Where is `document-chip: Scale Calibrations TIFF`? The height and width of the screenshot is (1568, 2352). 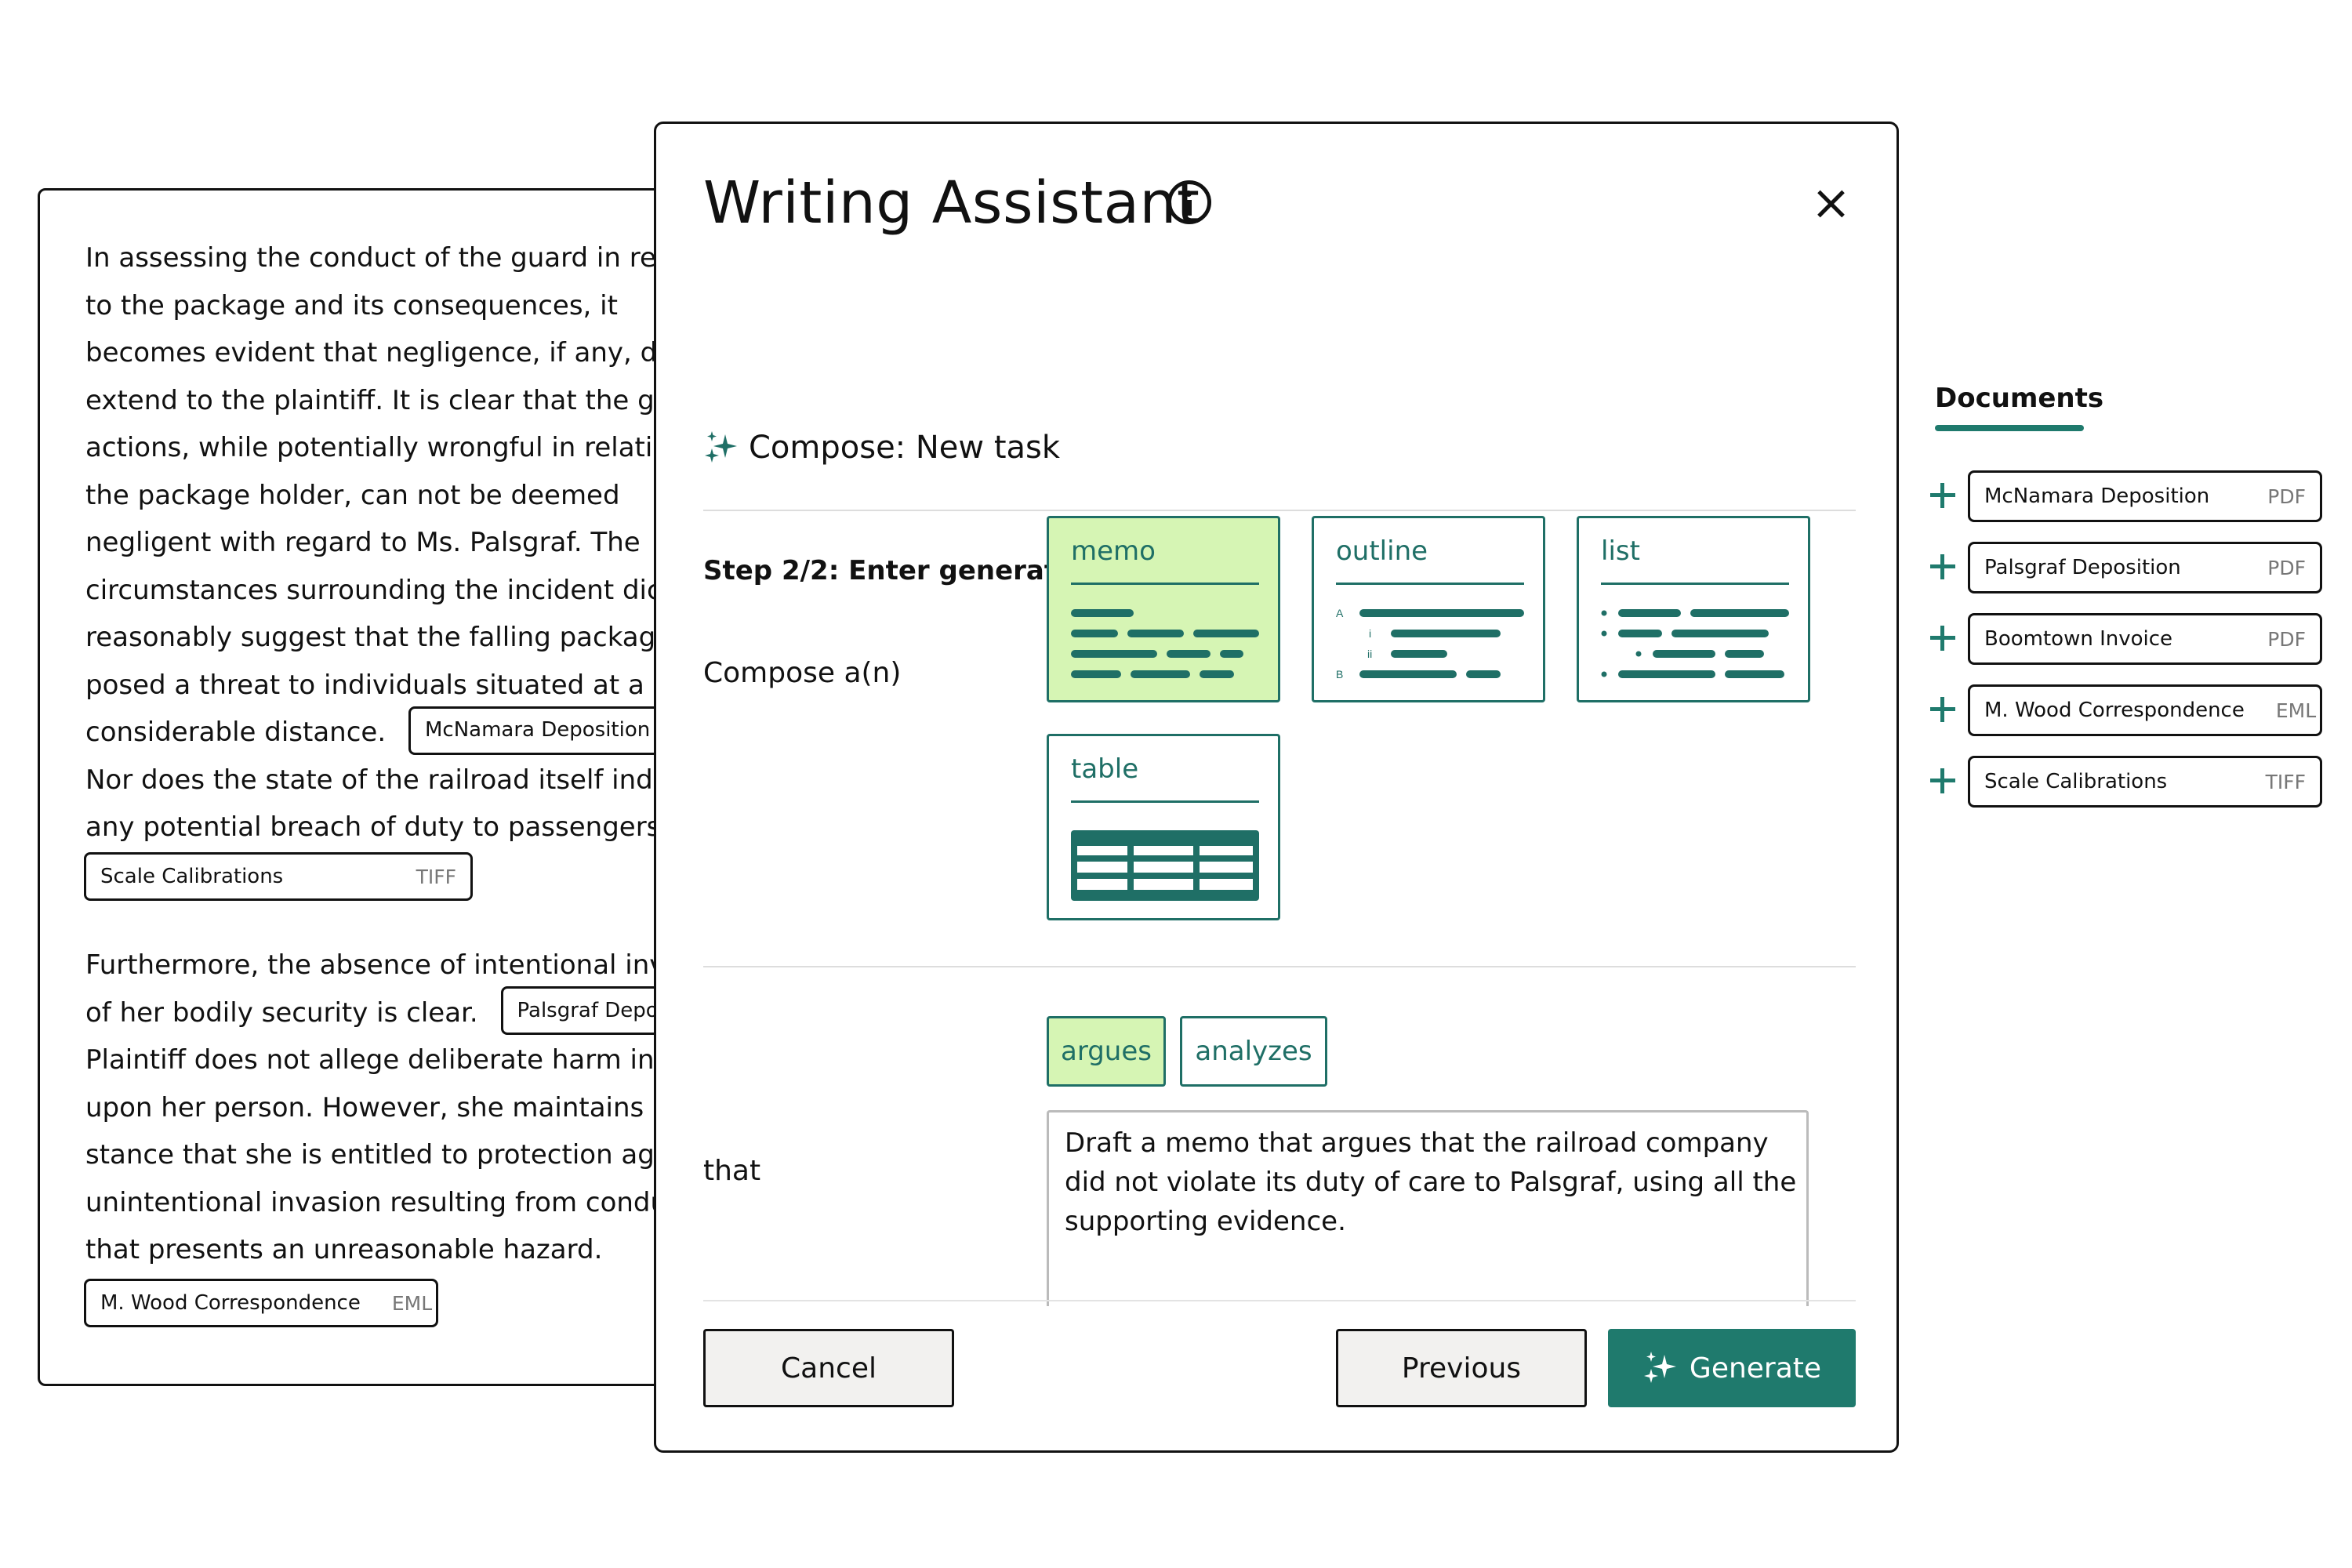
document-chip: Scale Calibrations TIFF is located at coordinates (2145, 782).